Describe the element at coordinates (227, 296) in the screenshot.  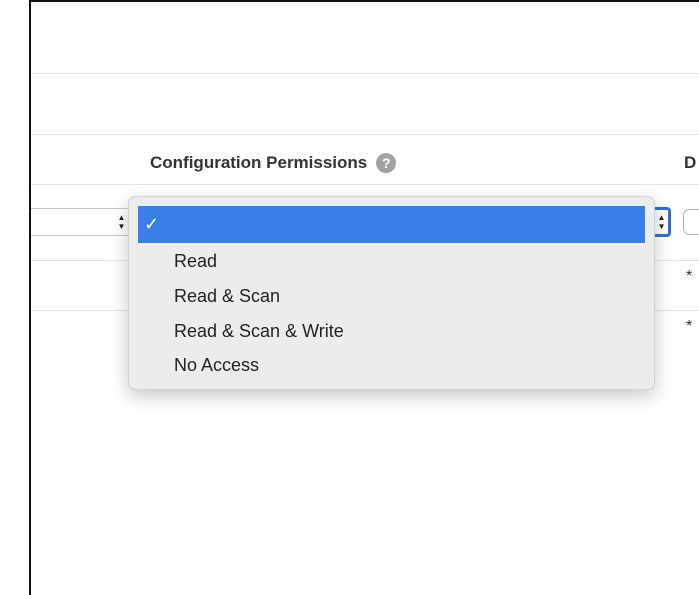
I see `dropdown-option-label: Read & Scan` at that location.